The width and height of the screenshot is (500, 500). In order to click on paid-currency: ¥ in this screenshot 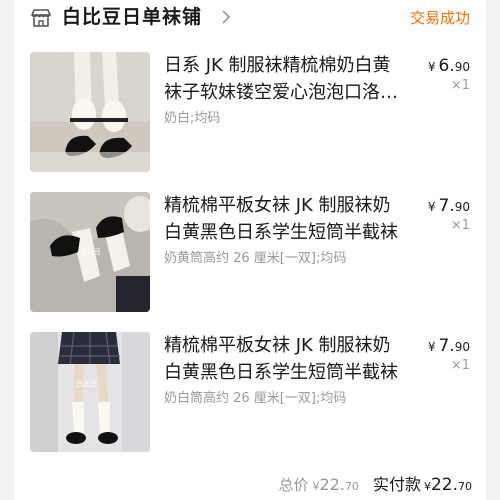, I will do `click(427, 486)`.